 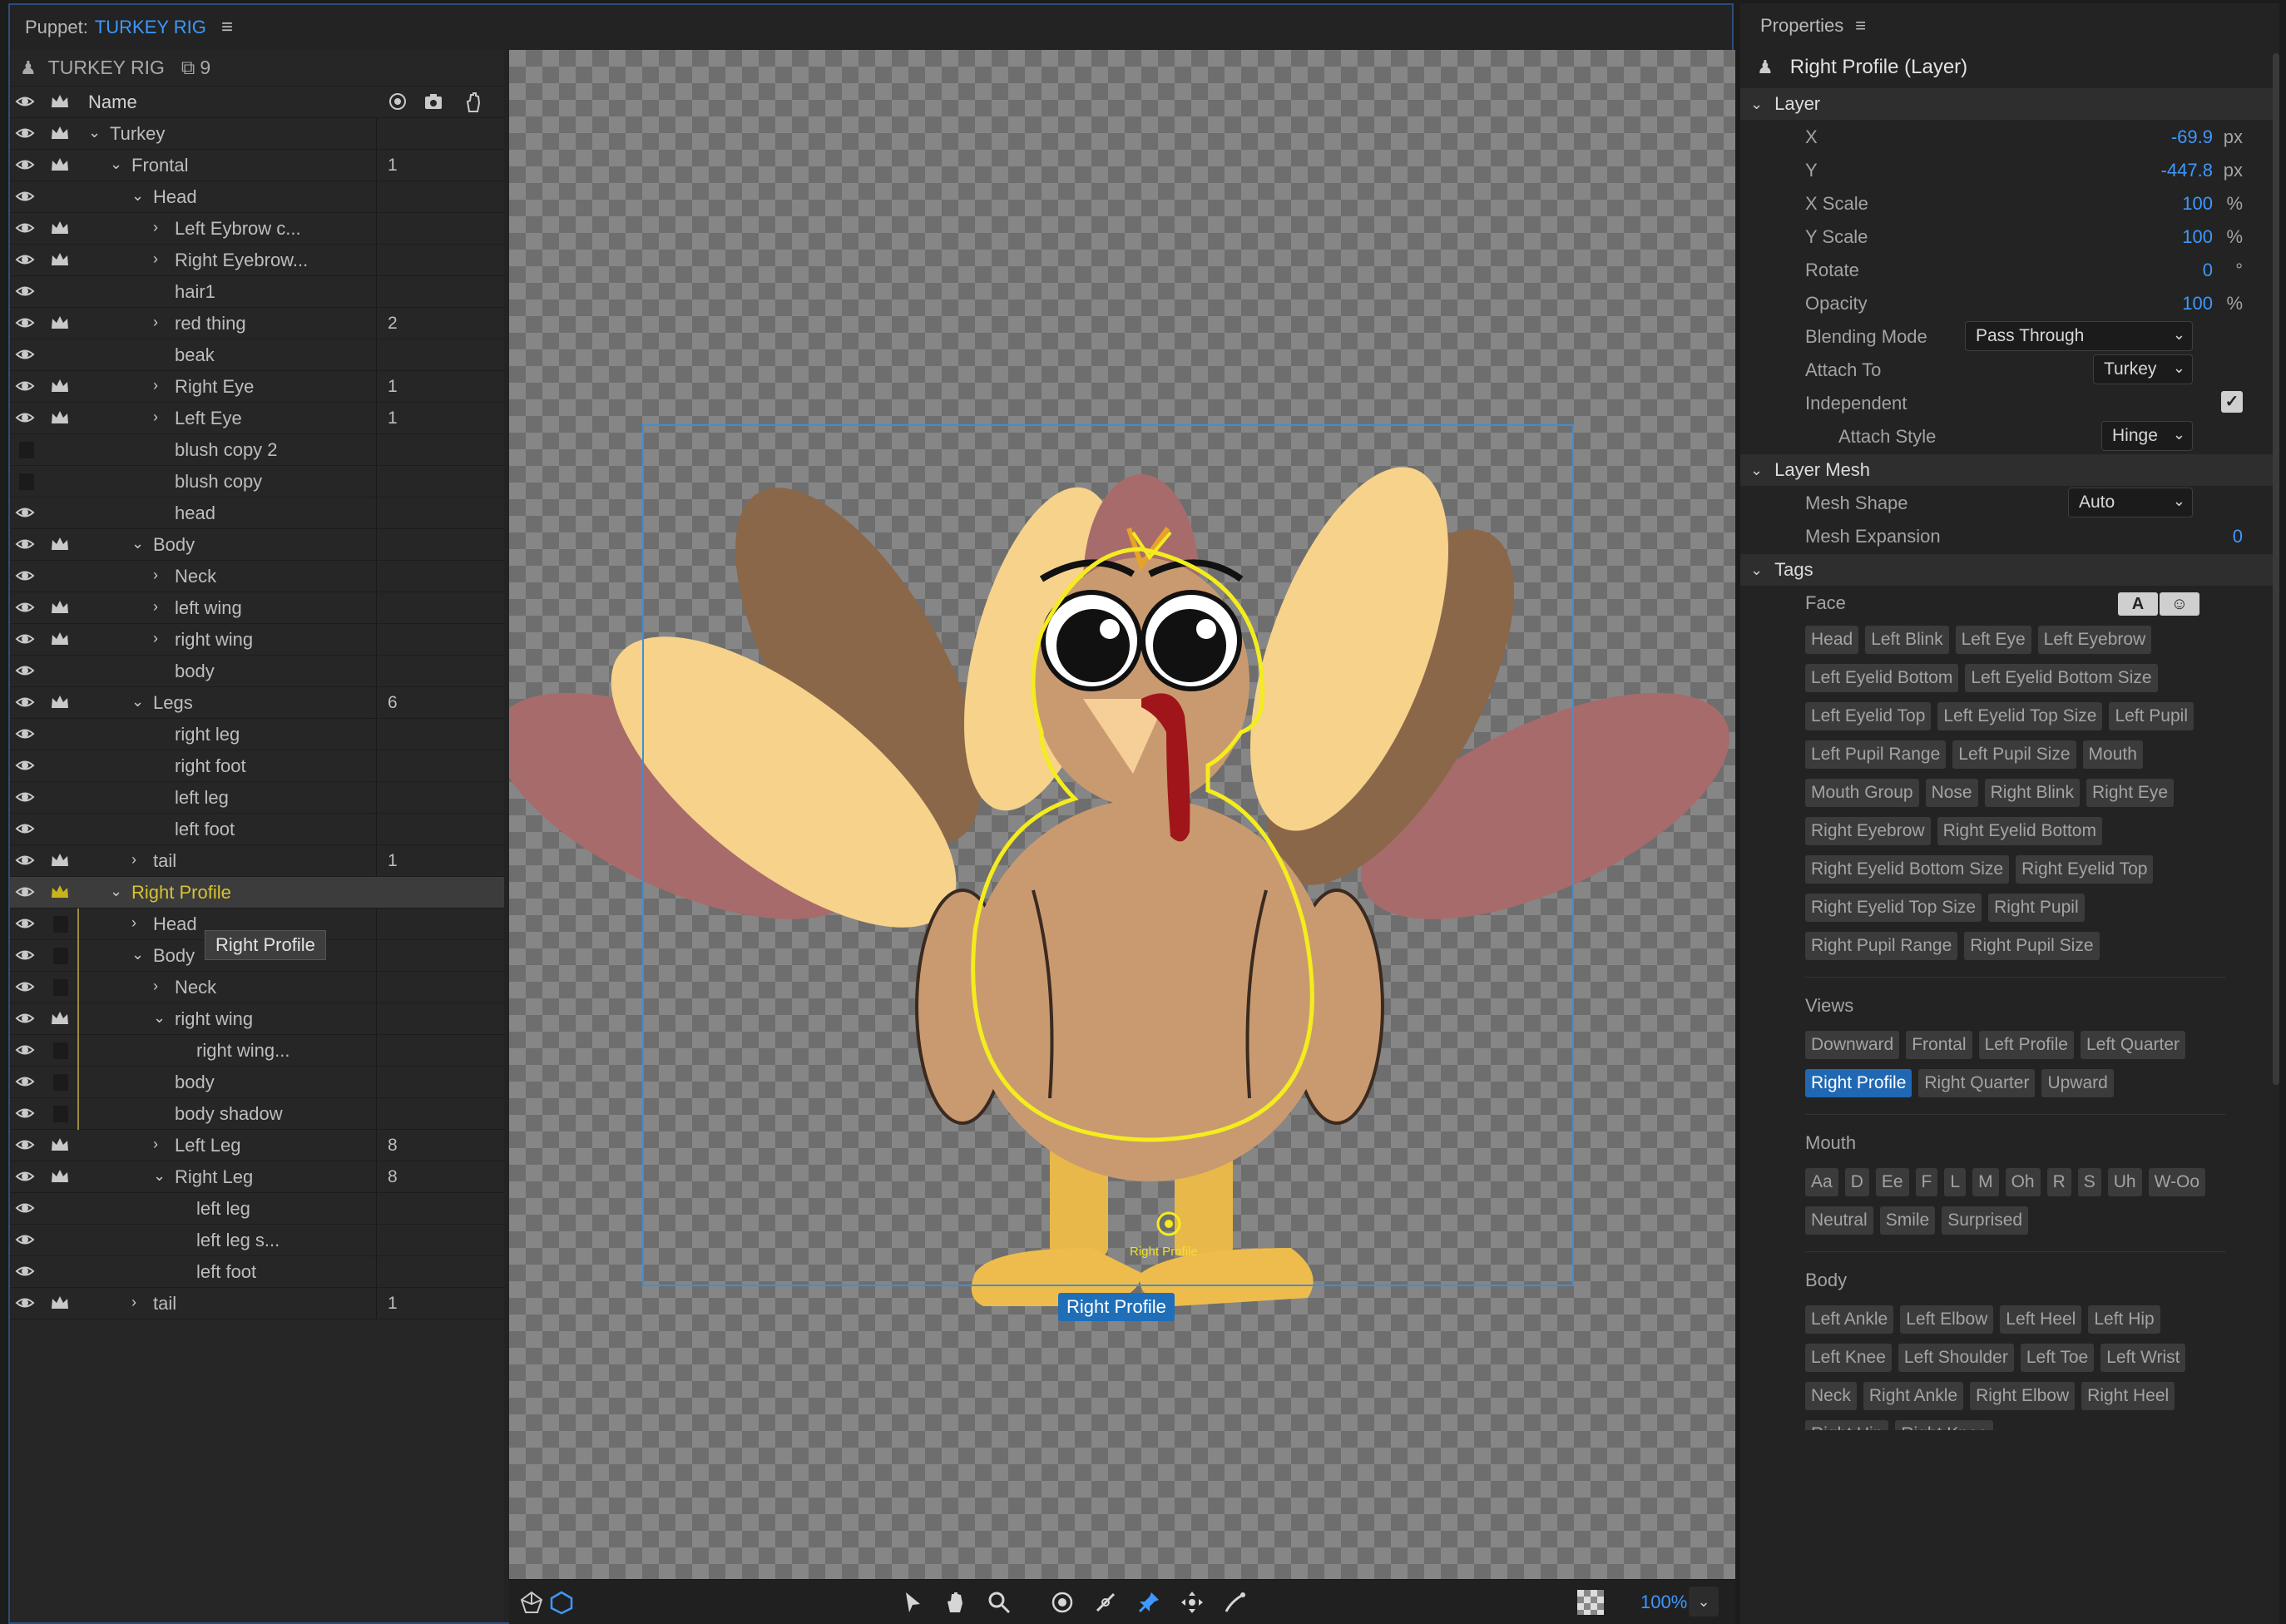 What do you see at coordinates (1907, 1220) in the screenshot?
I see `tag-button: Smile` at bounding box center [1907, 1220].